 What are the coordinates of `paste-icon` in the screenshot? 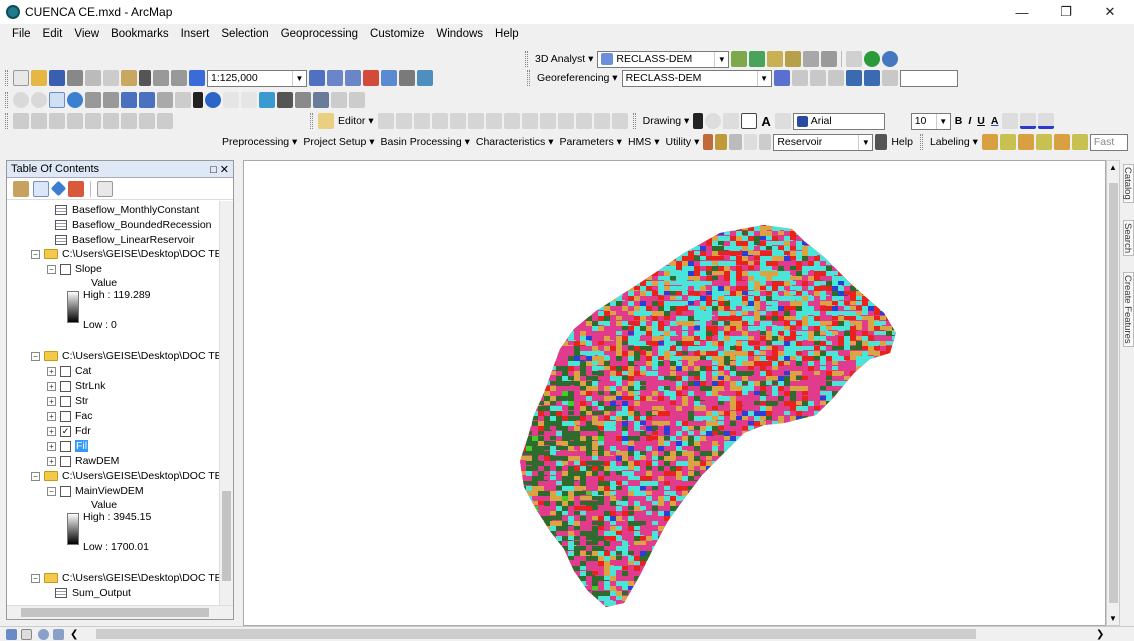 It's located at (129, 78).